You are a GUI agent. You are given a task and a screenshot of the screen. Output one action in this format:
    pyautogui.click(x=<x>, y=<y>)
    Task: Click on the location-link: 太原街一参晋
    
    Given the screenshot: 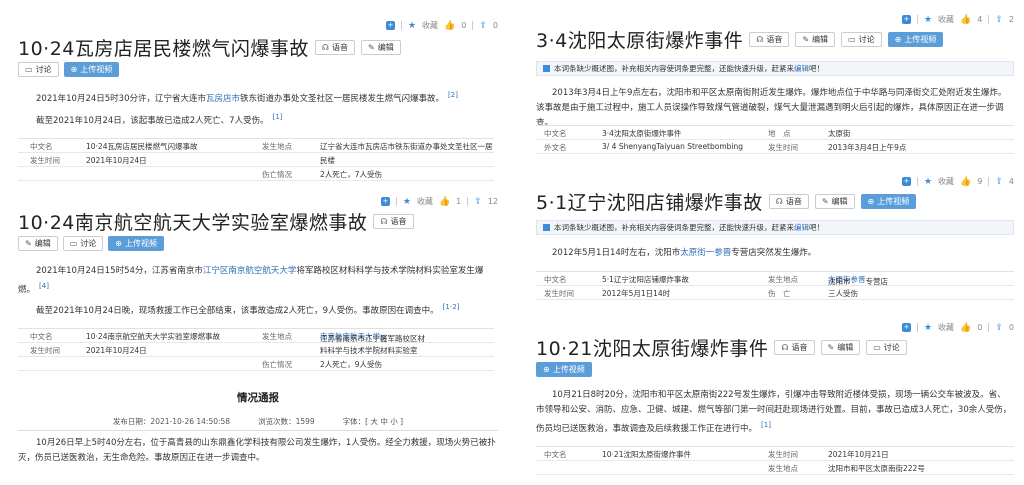 What is the action you would take?
    pyautogui.click(x=705, y=253)
    